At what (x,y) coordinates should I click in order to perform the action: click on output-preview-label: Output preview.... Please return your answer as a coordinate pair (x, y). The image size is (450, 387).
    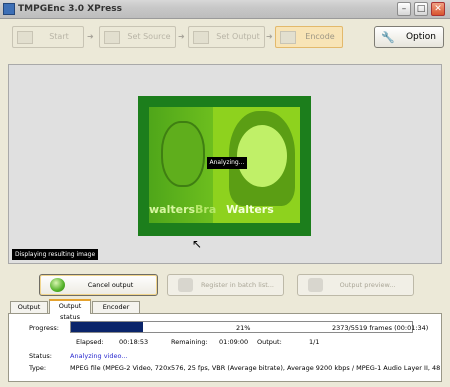
    Looking at the image, I should click on (367, 285).